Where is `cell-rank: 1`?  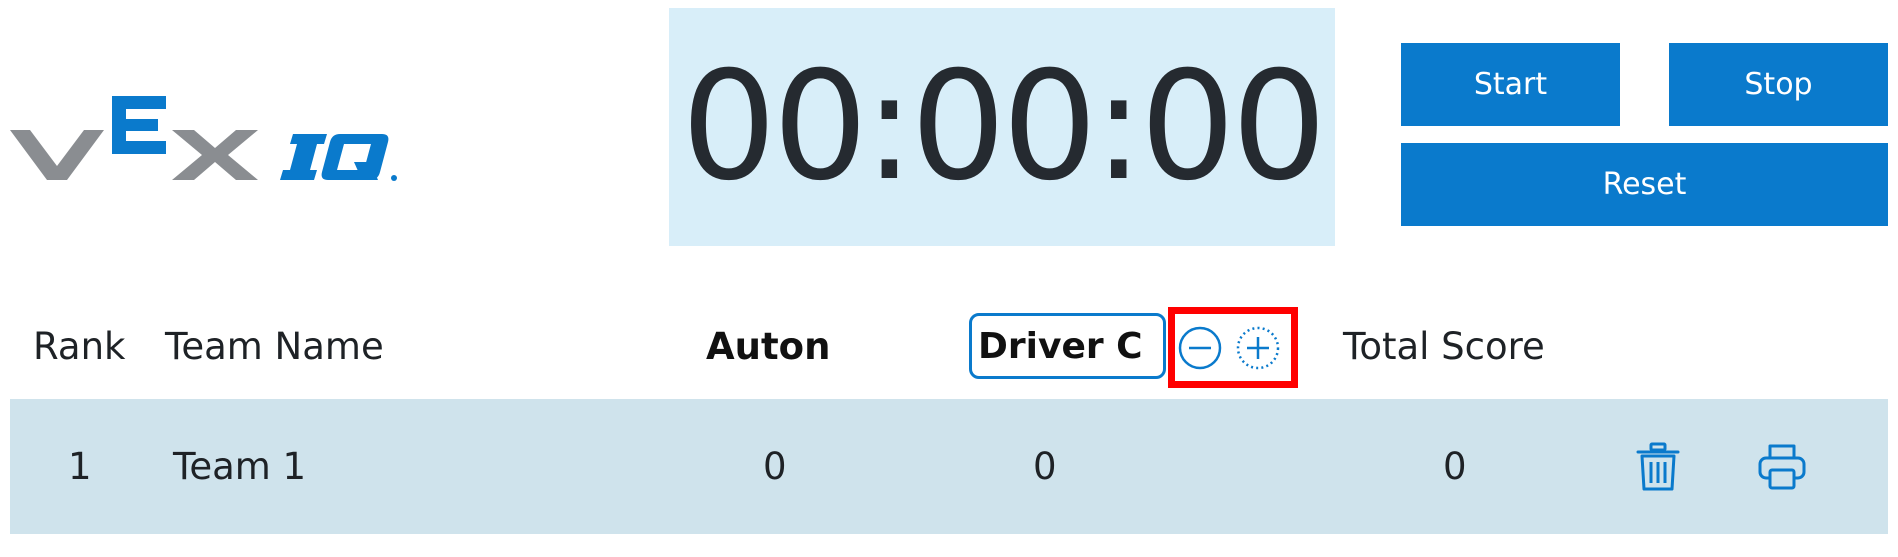
cell-rank: 1 is located at coordinates (80, 466).